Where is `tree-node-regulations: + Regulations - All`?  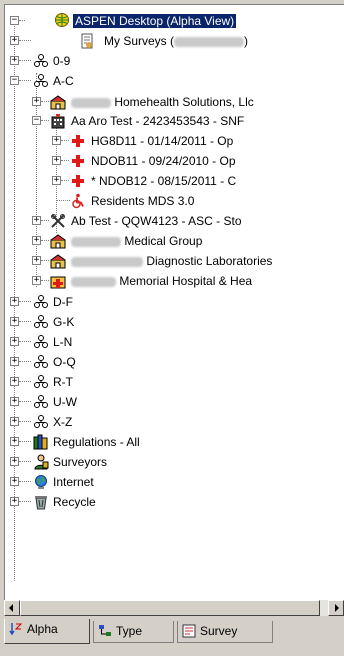
tree-node-regulations: + Regulations - All is located at coordinates (174, 442).